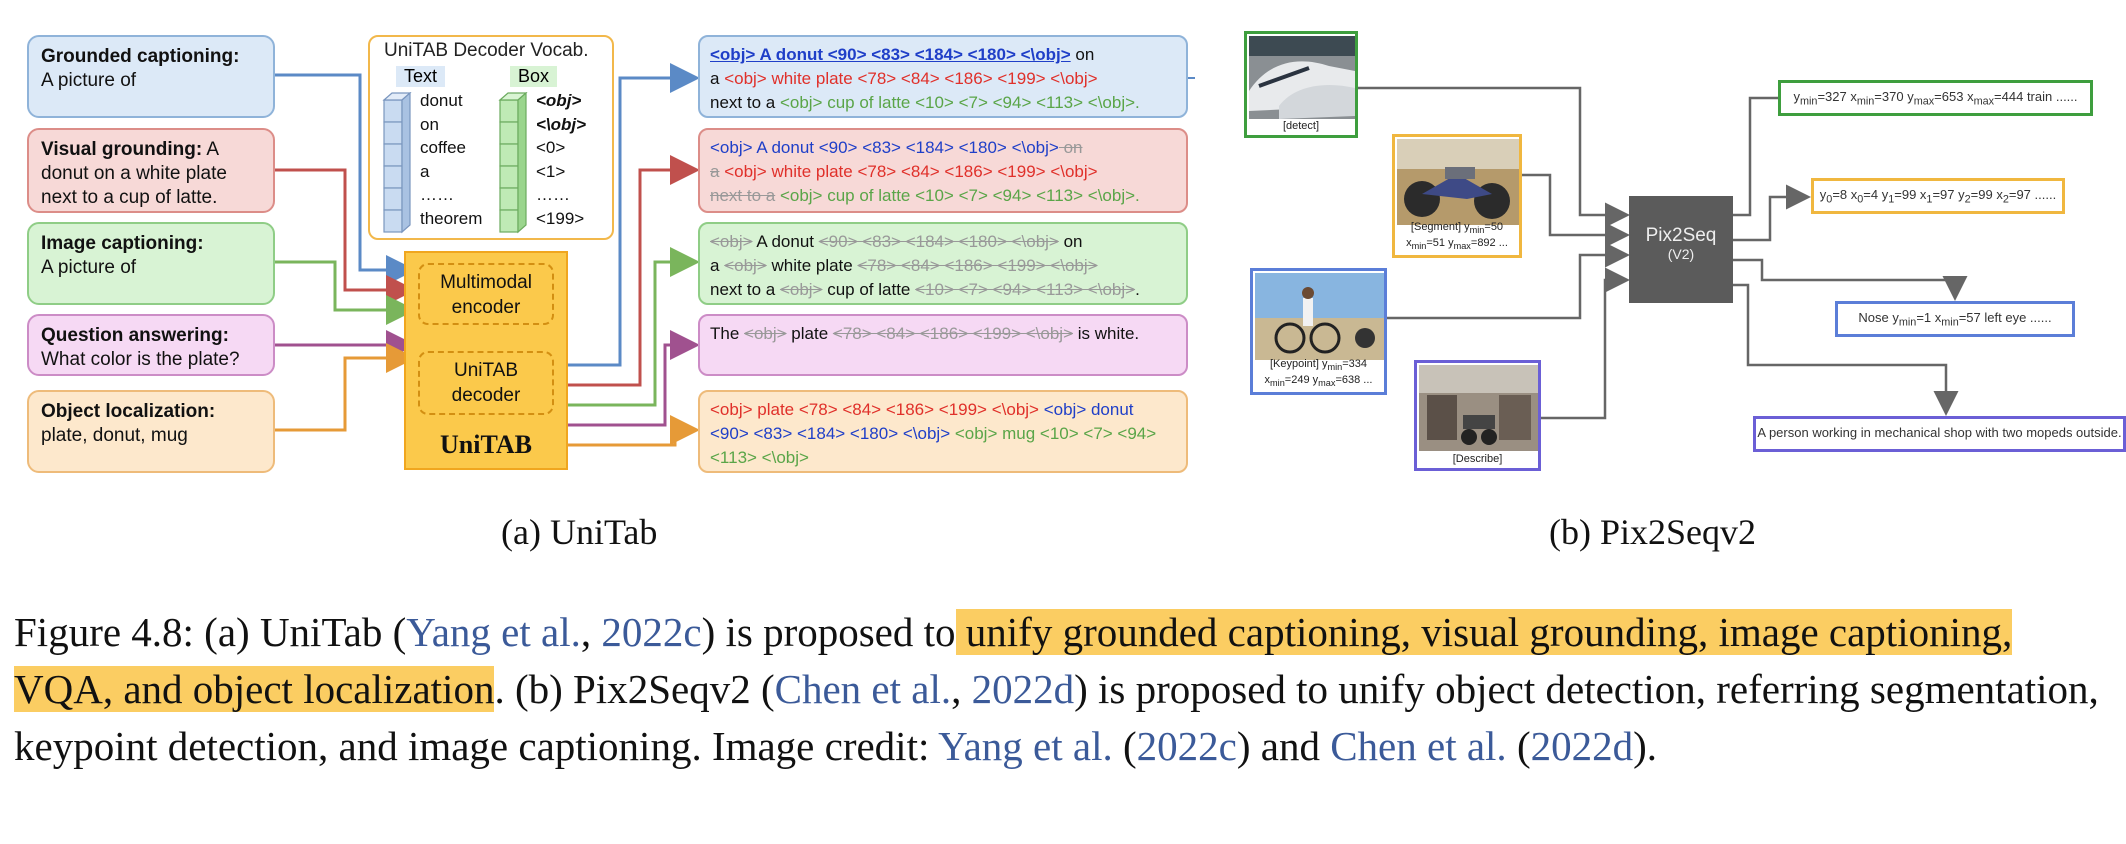  What do you see at coordinates (140, 359) in the screenshot?
I see `task-text: What color is the plate?` at bounding box center [140, 359].